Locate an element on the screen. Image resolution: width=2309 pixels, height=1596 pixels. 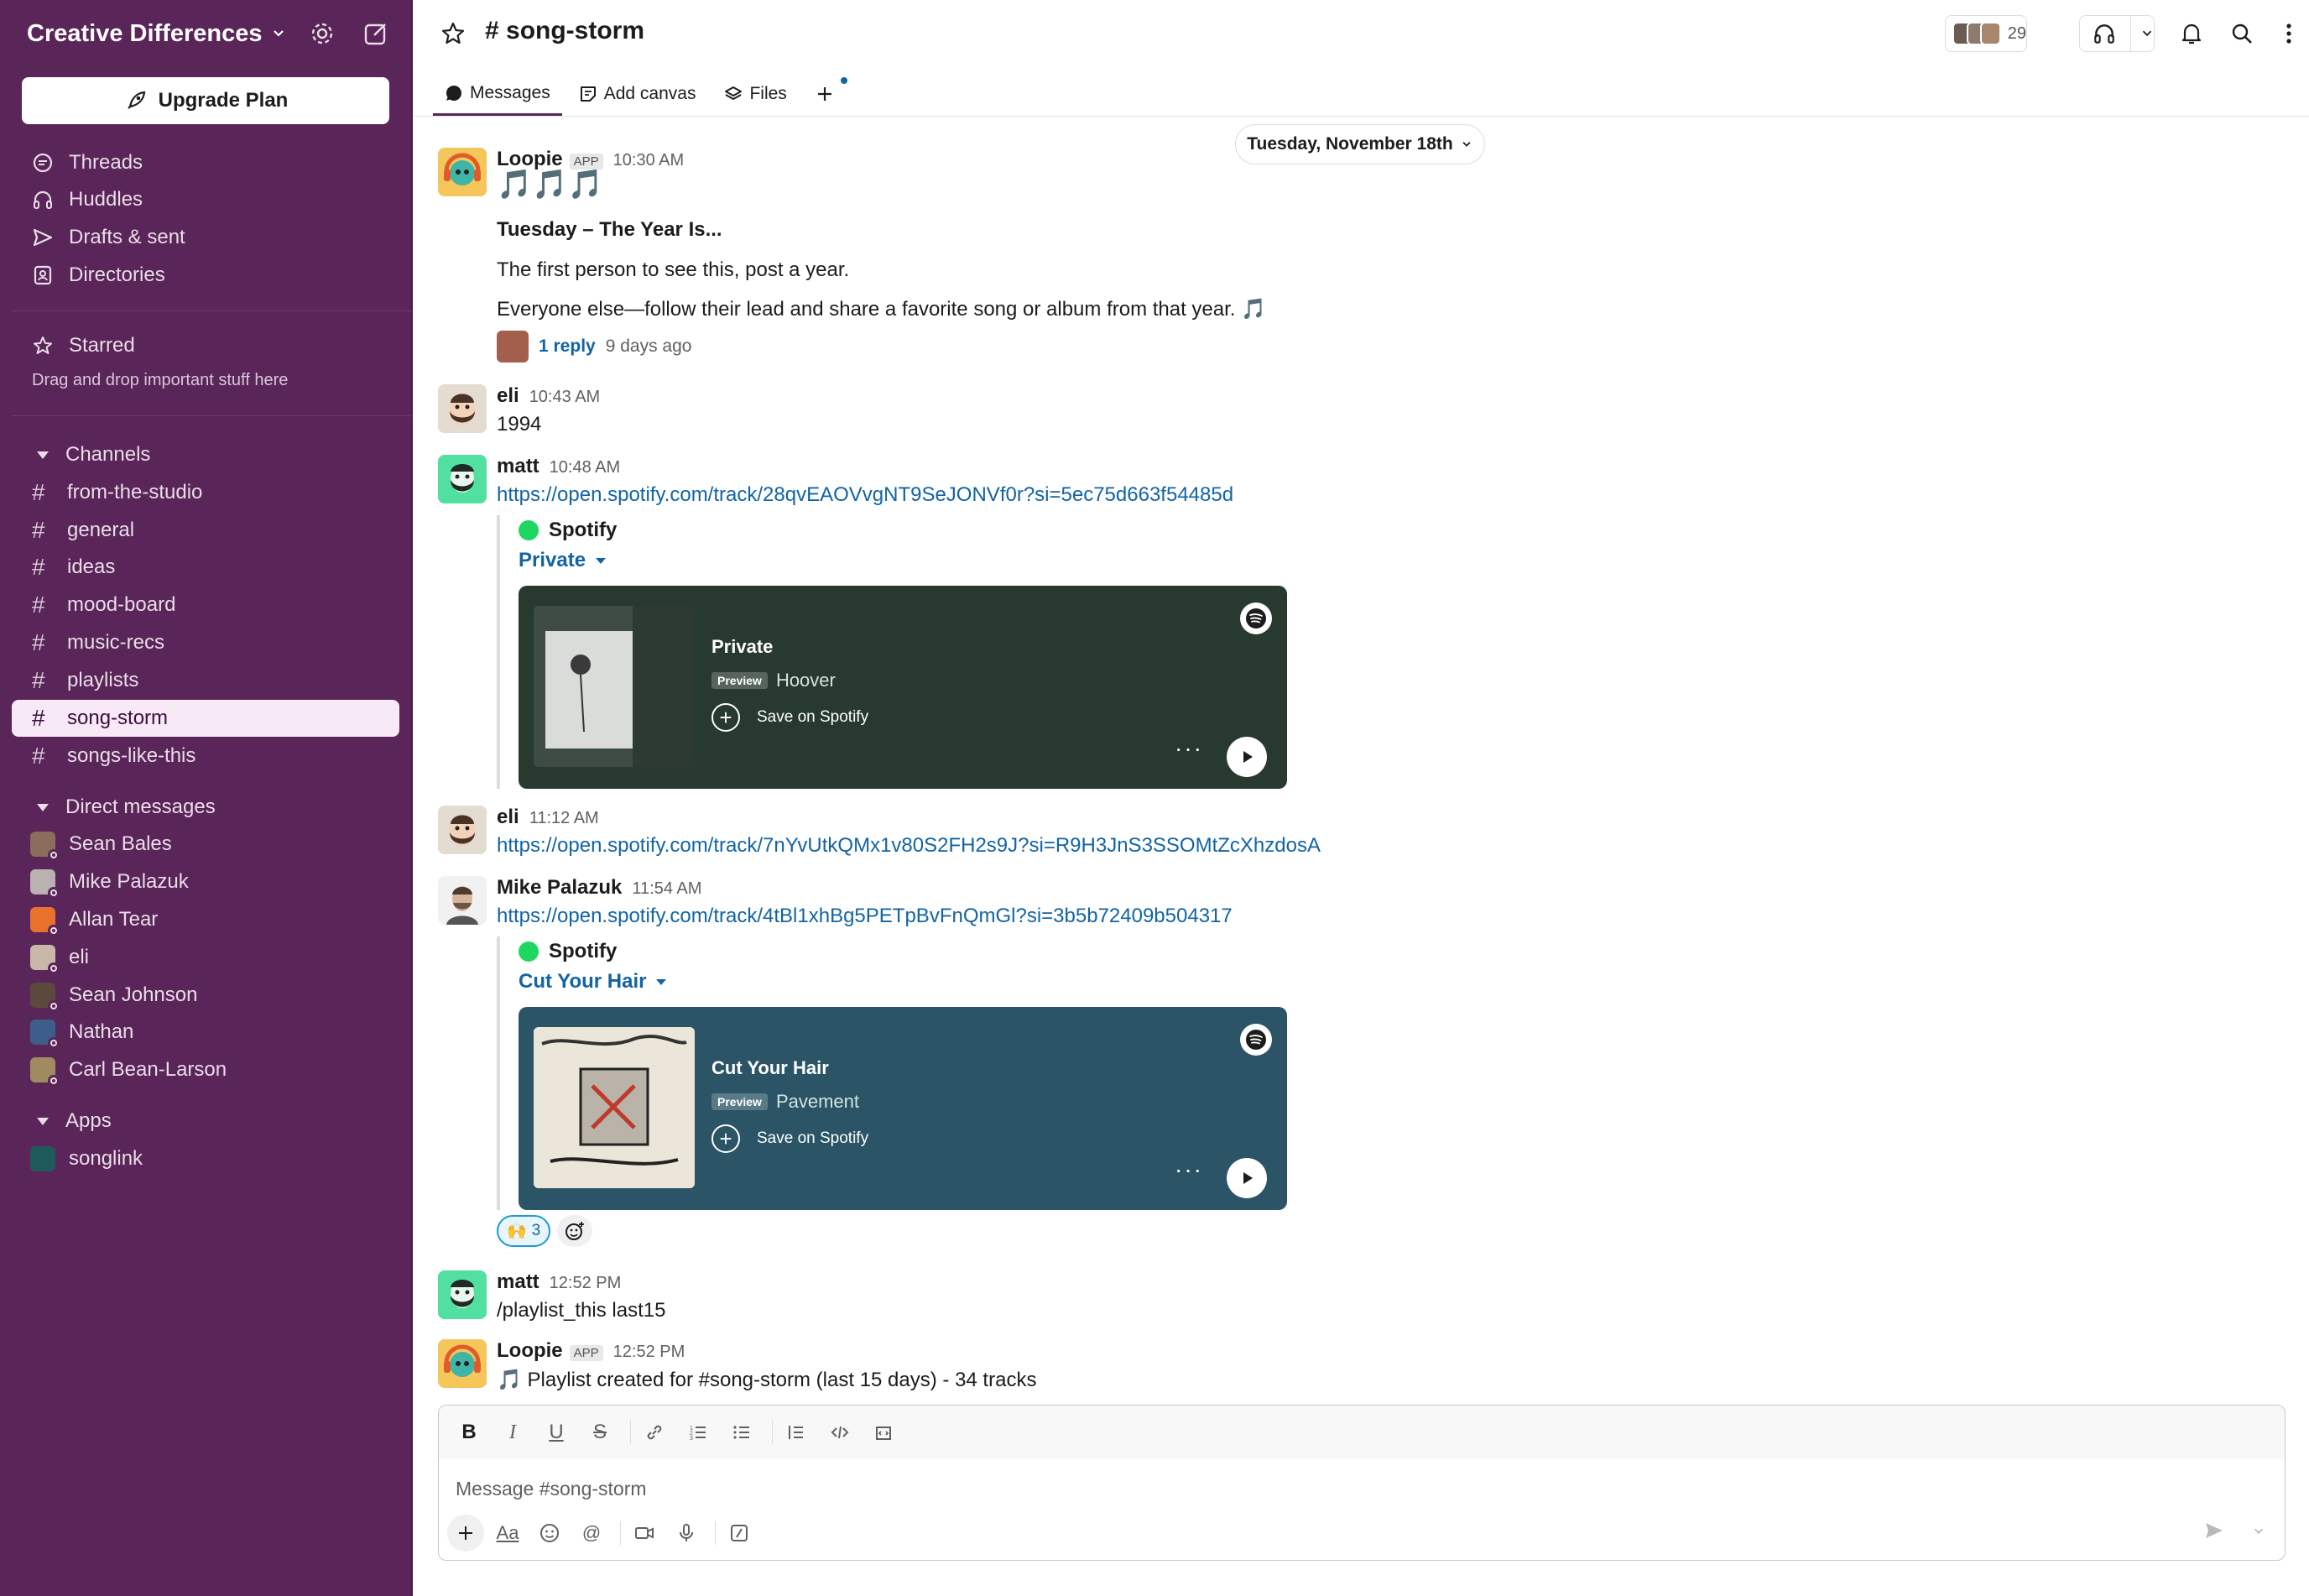
attach-plus-button is located at coordinates (465, 1533).